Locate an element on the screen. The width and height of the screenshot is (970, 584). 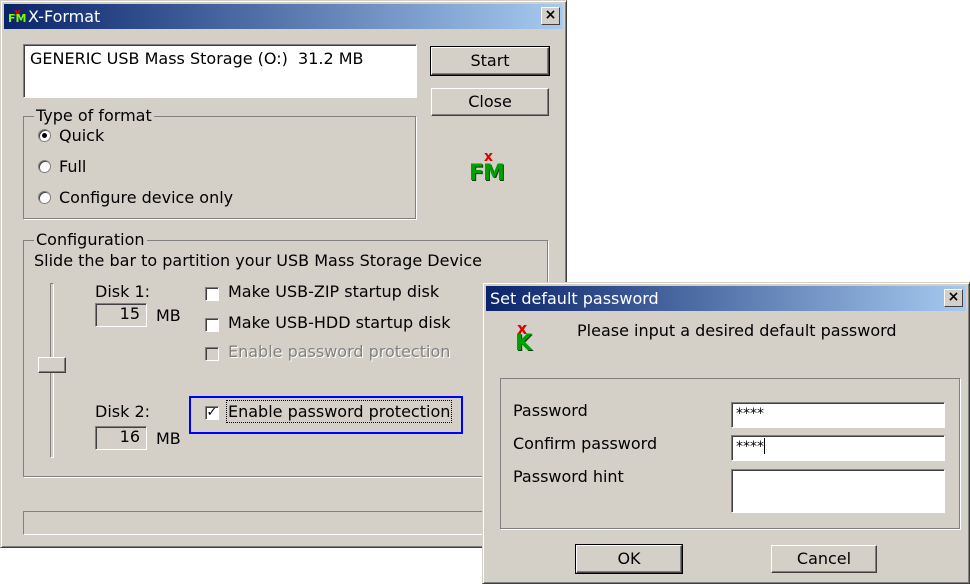
disk2-size-field: 16 is located at coordinates (121, 438).